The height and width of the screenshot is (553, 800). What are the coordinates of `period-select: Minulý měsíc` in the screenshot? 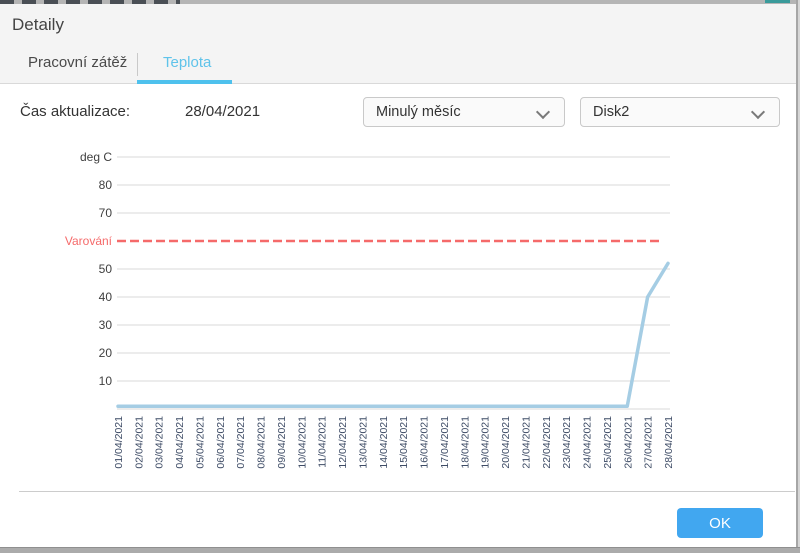 It's located at (464, 112).